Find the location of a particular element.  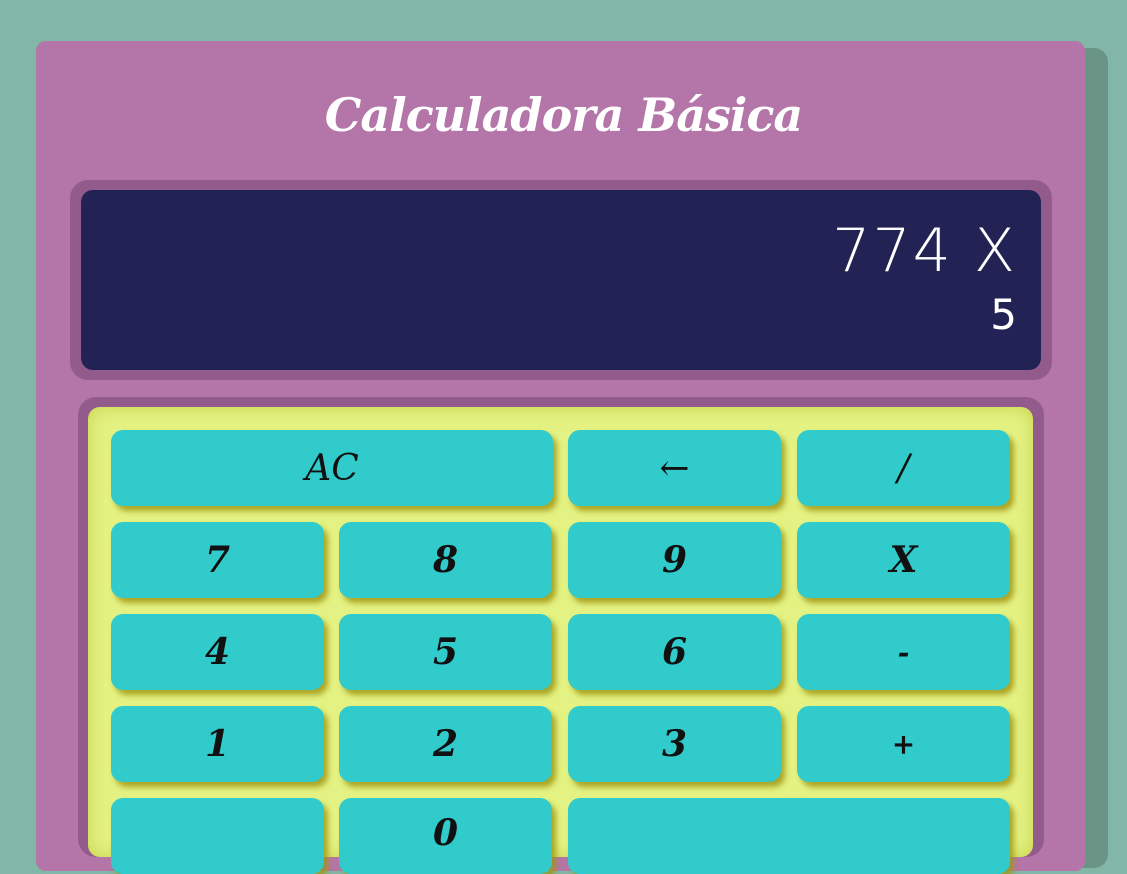

display-current-value: 5 is located at coordinates (1003, 314).